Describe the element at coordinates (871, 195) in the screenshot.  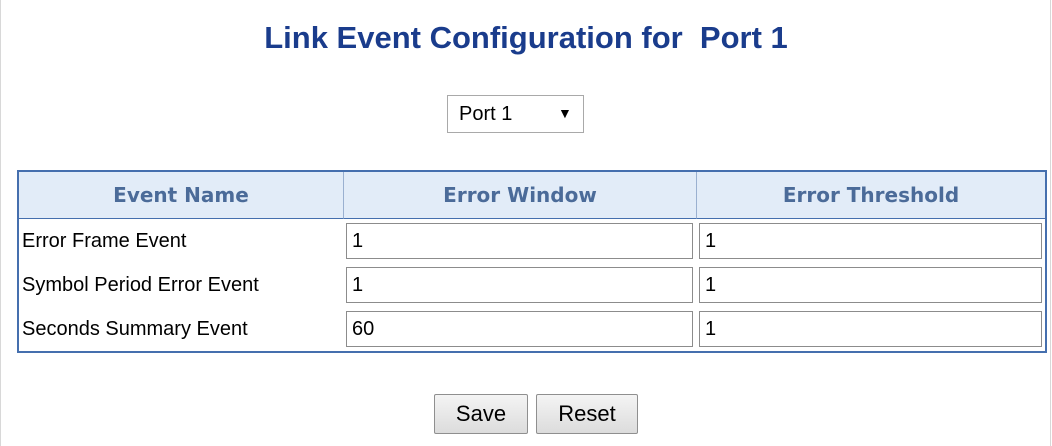
I see `header-error-threshold: Error Threshold` at that location.